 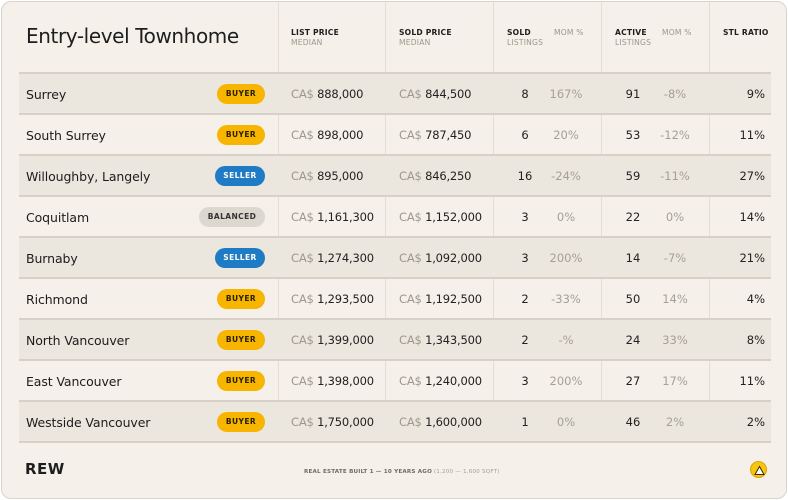 I want to click on sold-price: CA$ 844,500, so click(x=435, y=94).